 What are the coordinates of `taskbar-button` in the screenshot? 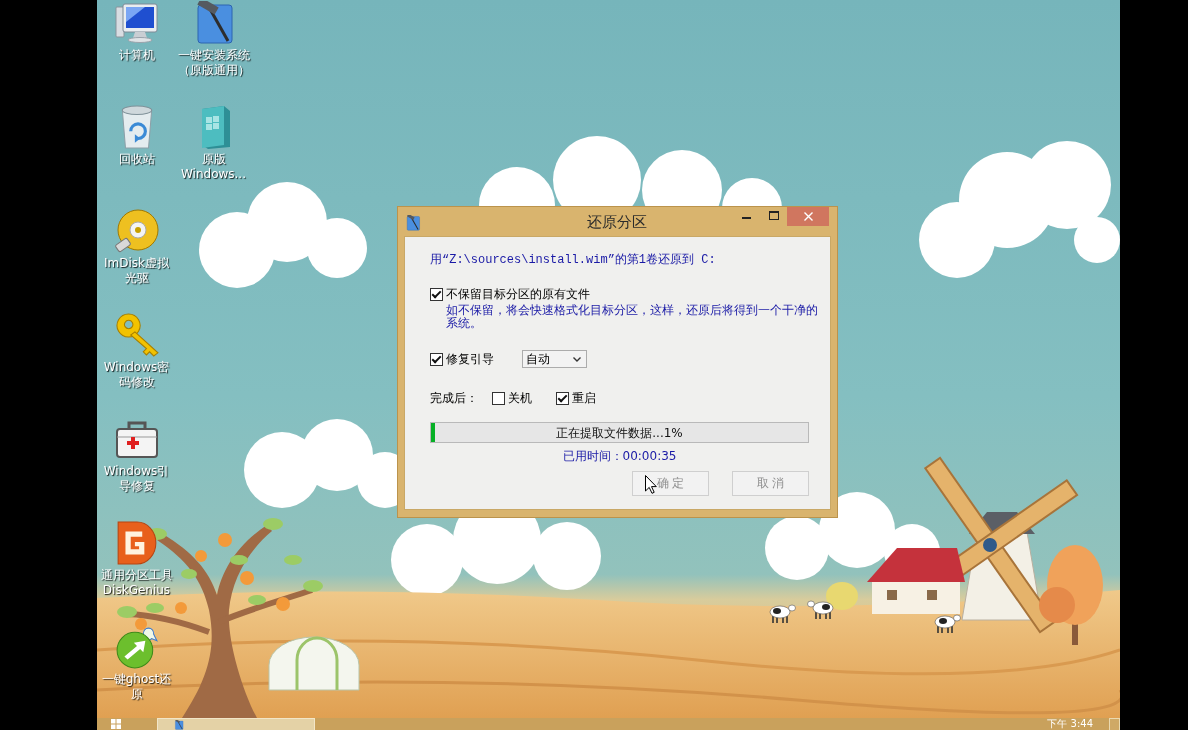 It's located at (236, 724).